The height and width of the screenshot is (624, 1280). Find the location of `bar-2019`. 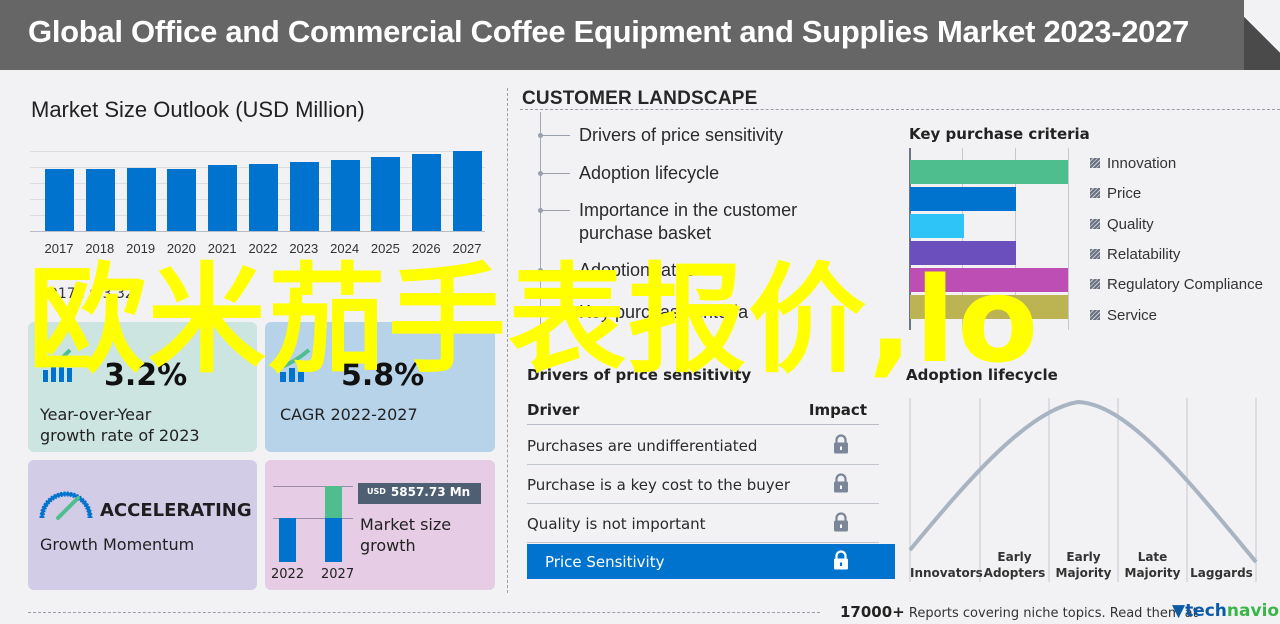

bar-2019 is located at coordinates (141, 199).